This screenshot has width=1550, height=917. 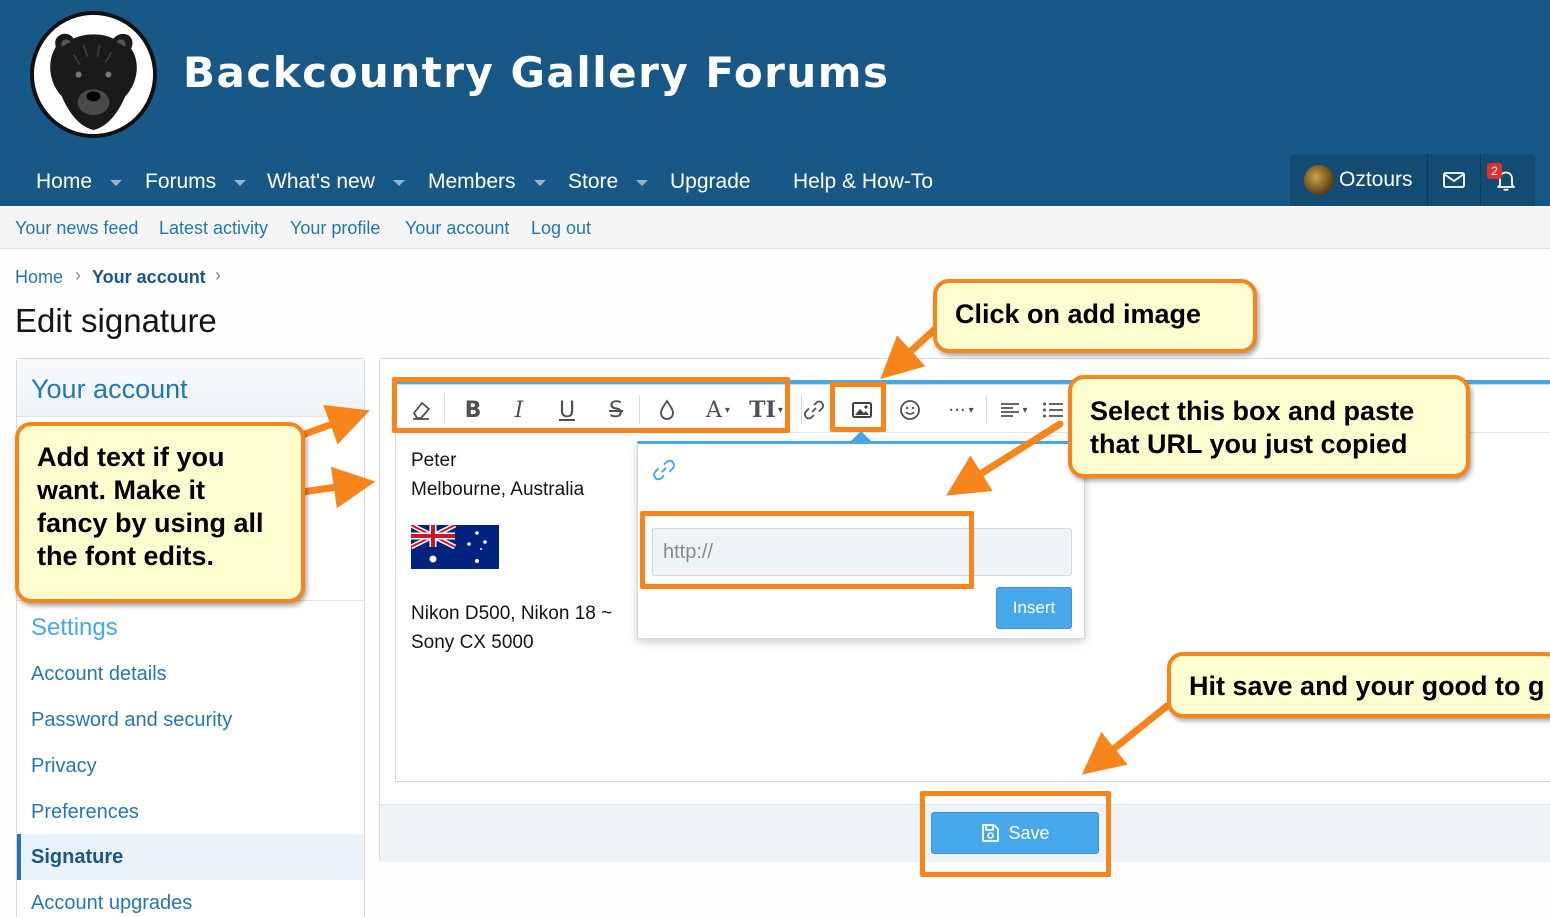 What do you see at coordinates (1454, 180) in the screenshot?
I see `envelope-icon` at bounding box center [1454, 180].